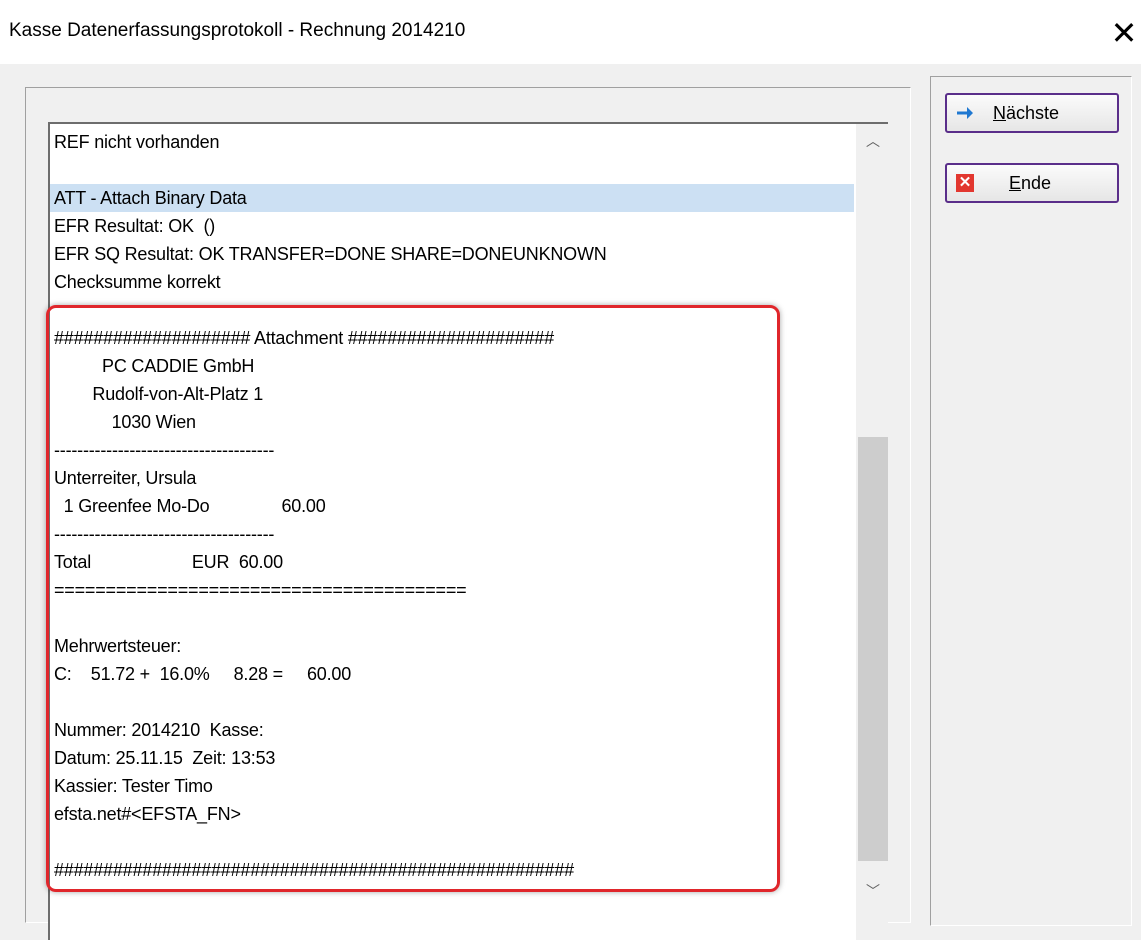  I want to click on list-item: ========================================, so click(260, 590).